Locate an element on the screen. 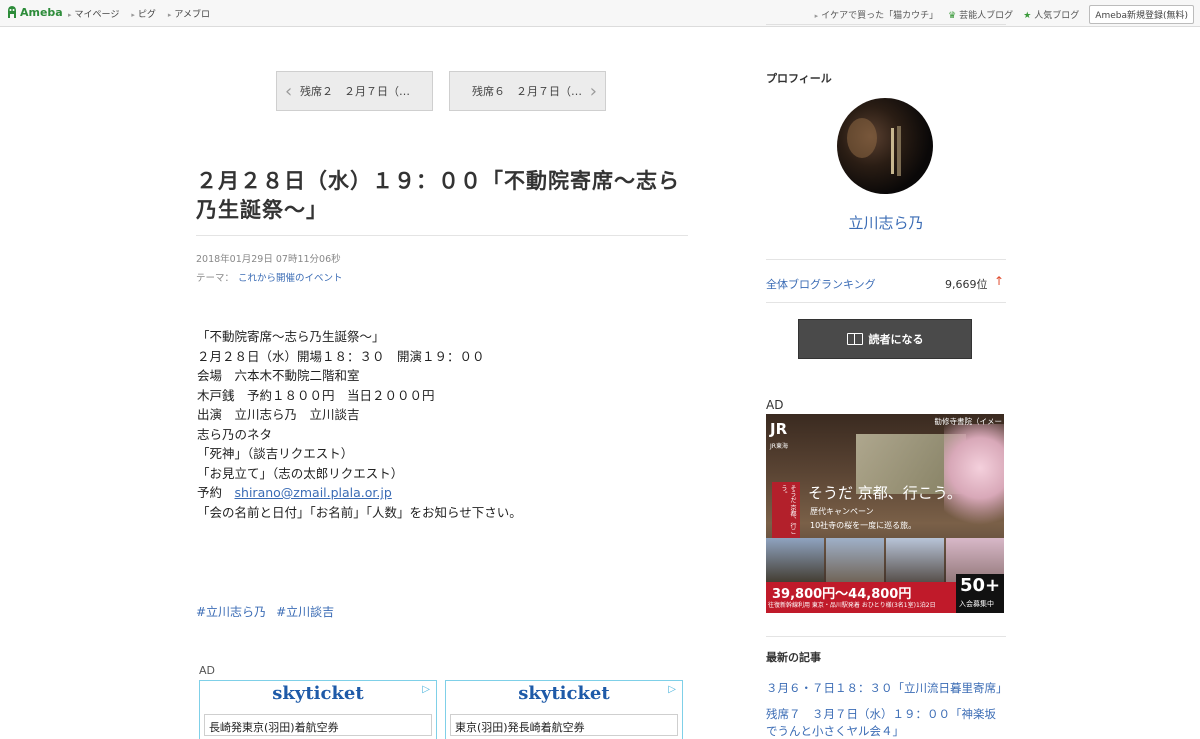 This screenshot has height=739, width=1200. ad-fifty-plus-badge: 50+ 入会募集中 is located at coordinates (980, 593).